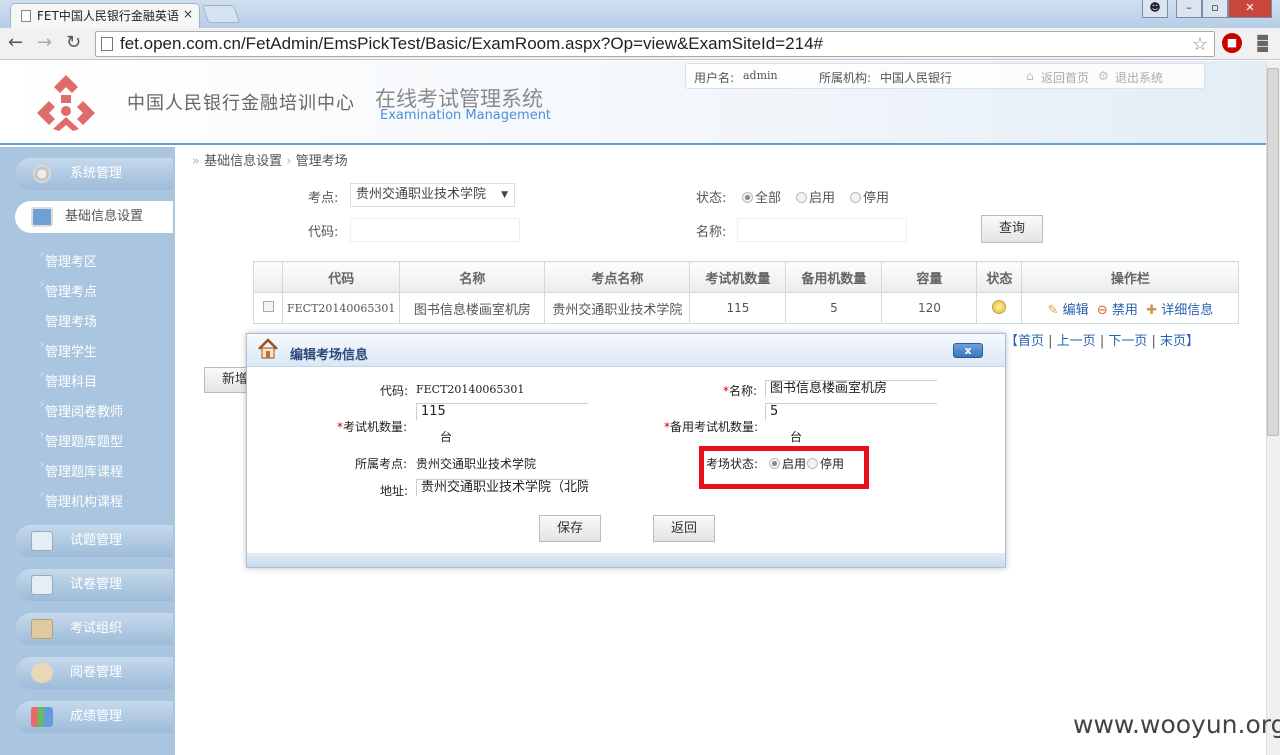 This screenshot has height=755, width=1280. I want to click on add-button: 新增, so click(226, 380).